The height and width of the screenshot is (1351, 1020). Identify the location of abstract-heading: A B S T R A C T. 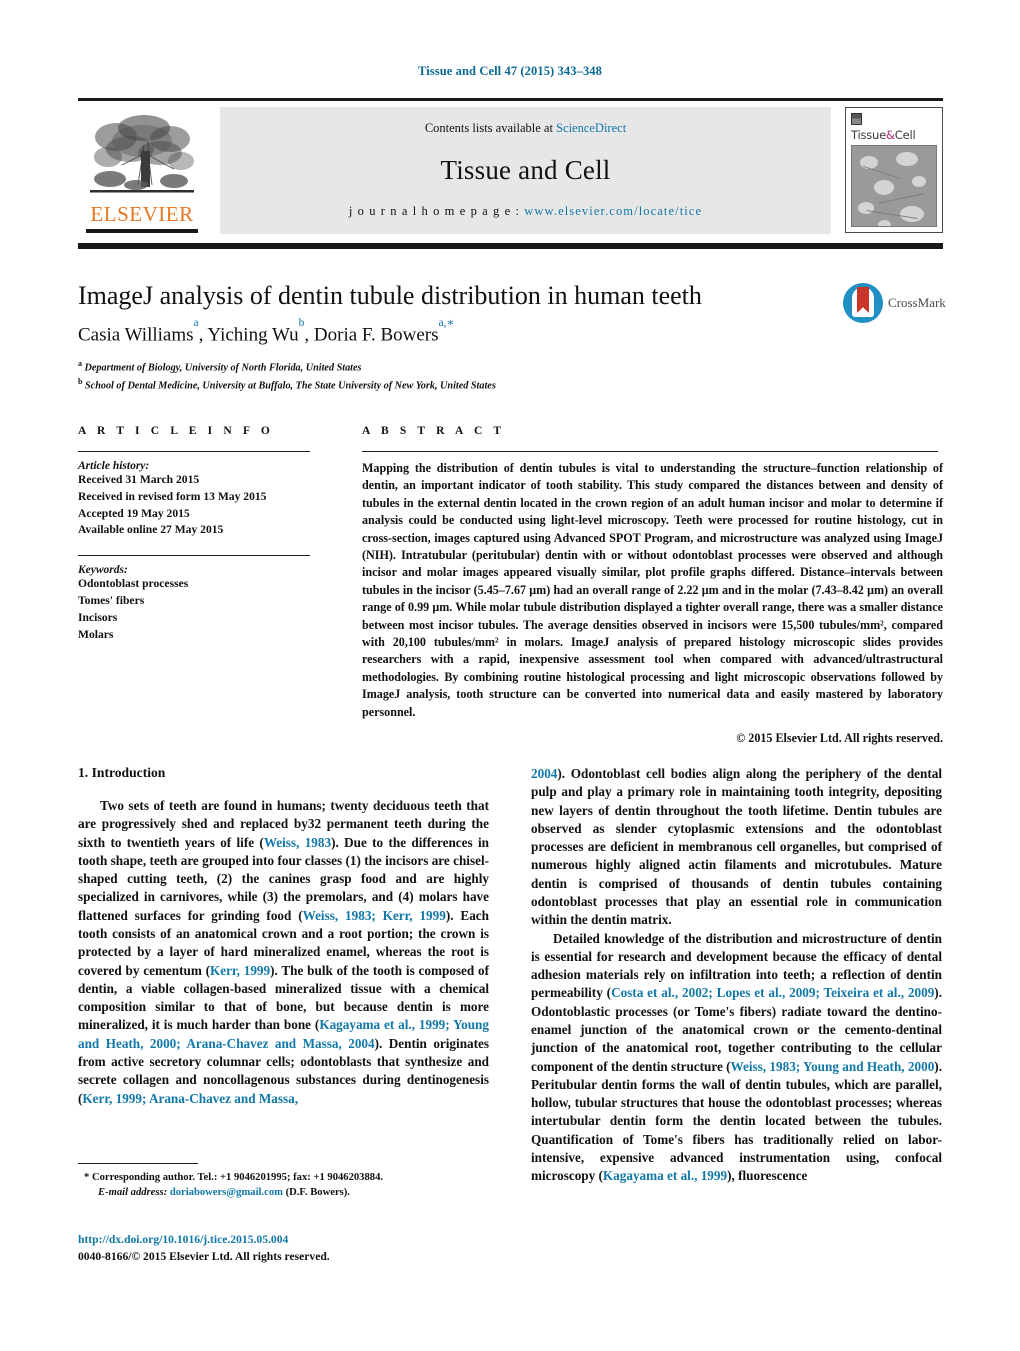
(434, 431).